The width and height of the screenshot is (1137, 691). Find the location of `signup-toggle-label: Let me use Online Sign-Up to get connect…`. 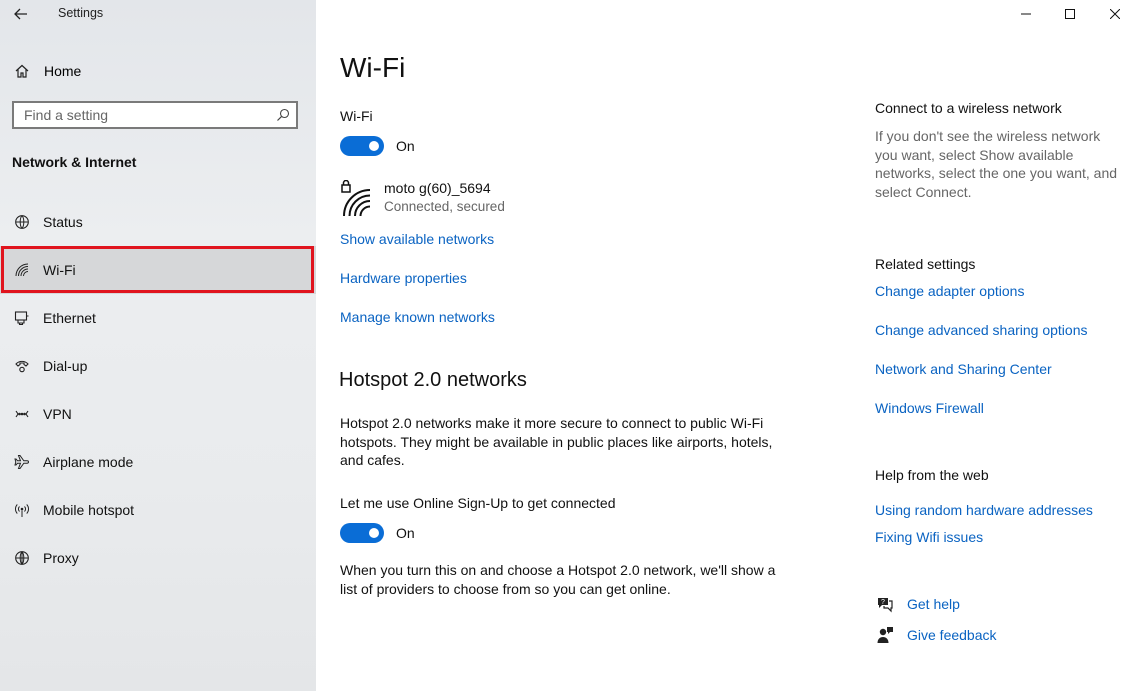

signup-toggle-label: Let me use Online Sign-Up to get connect… is located at coordinates (478, 503).